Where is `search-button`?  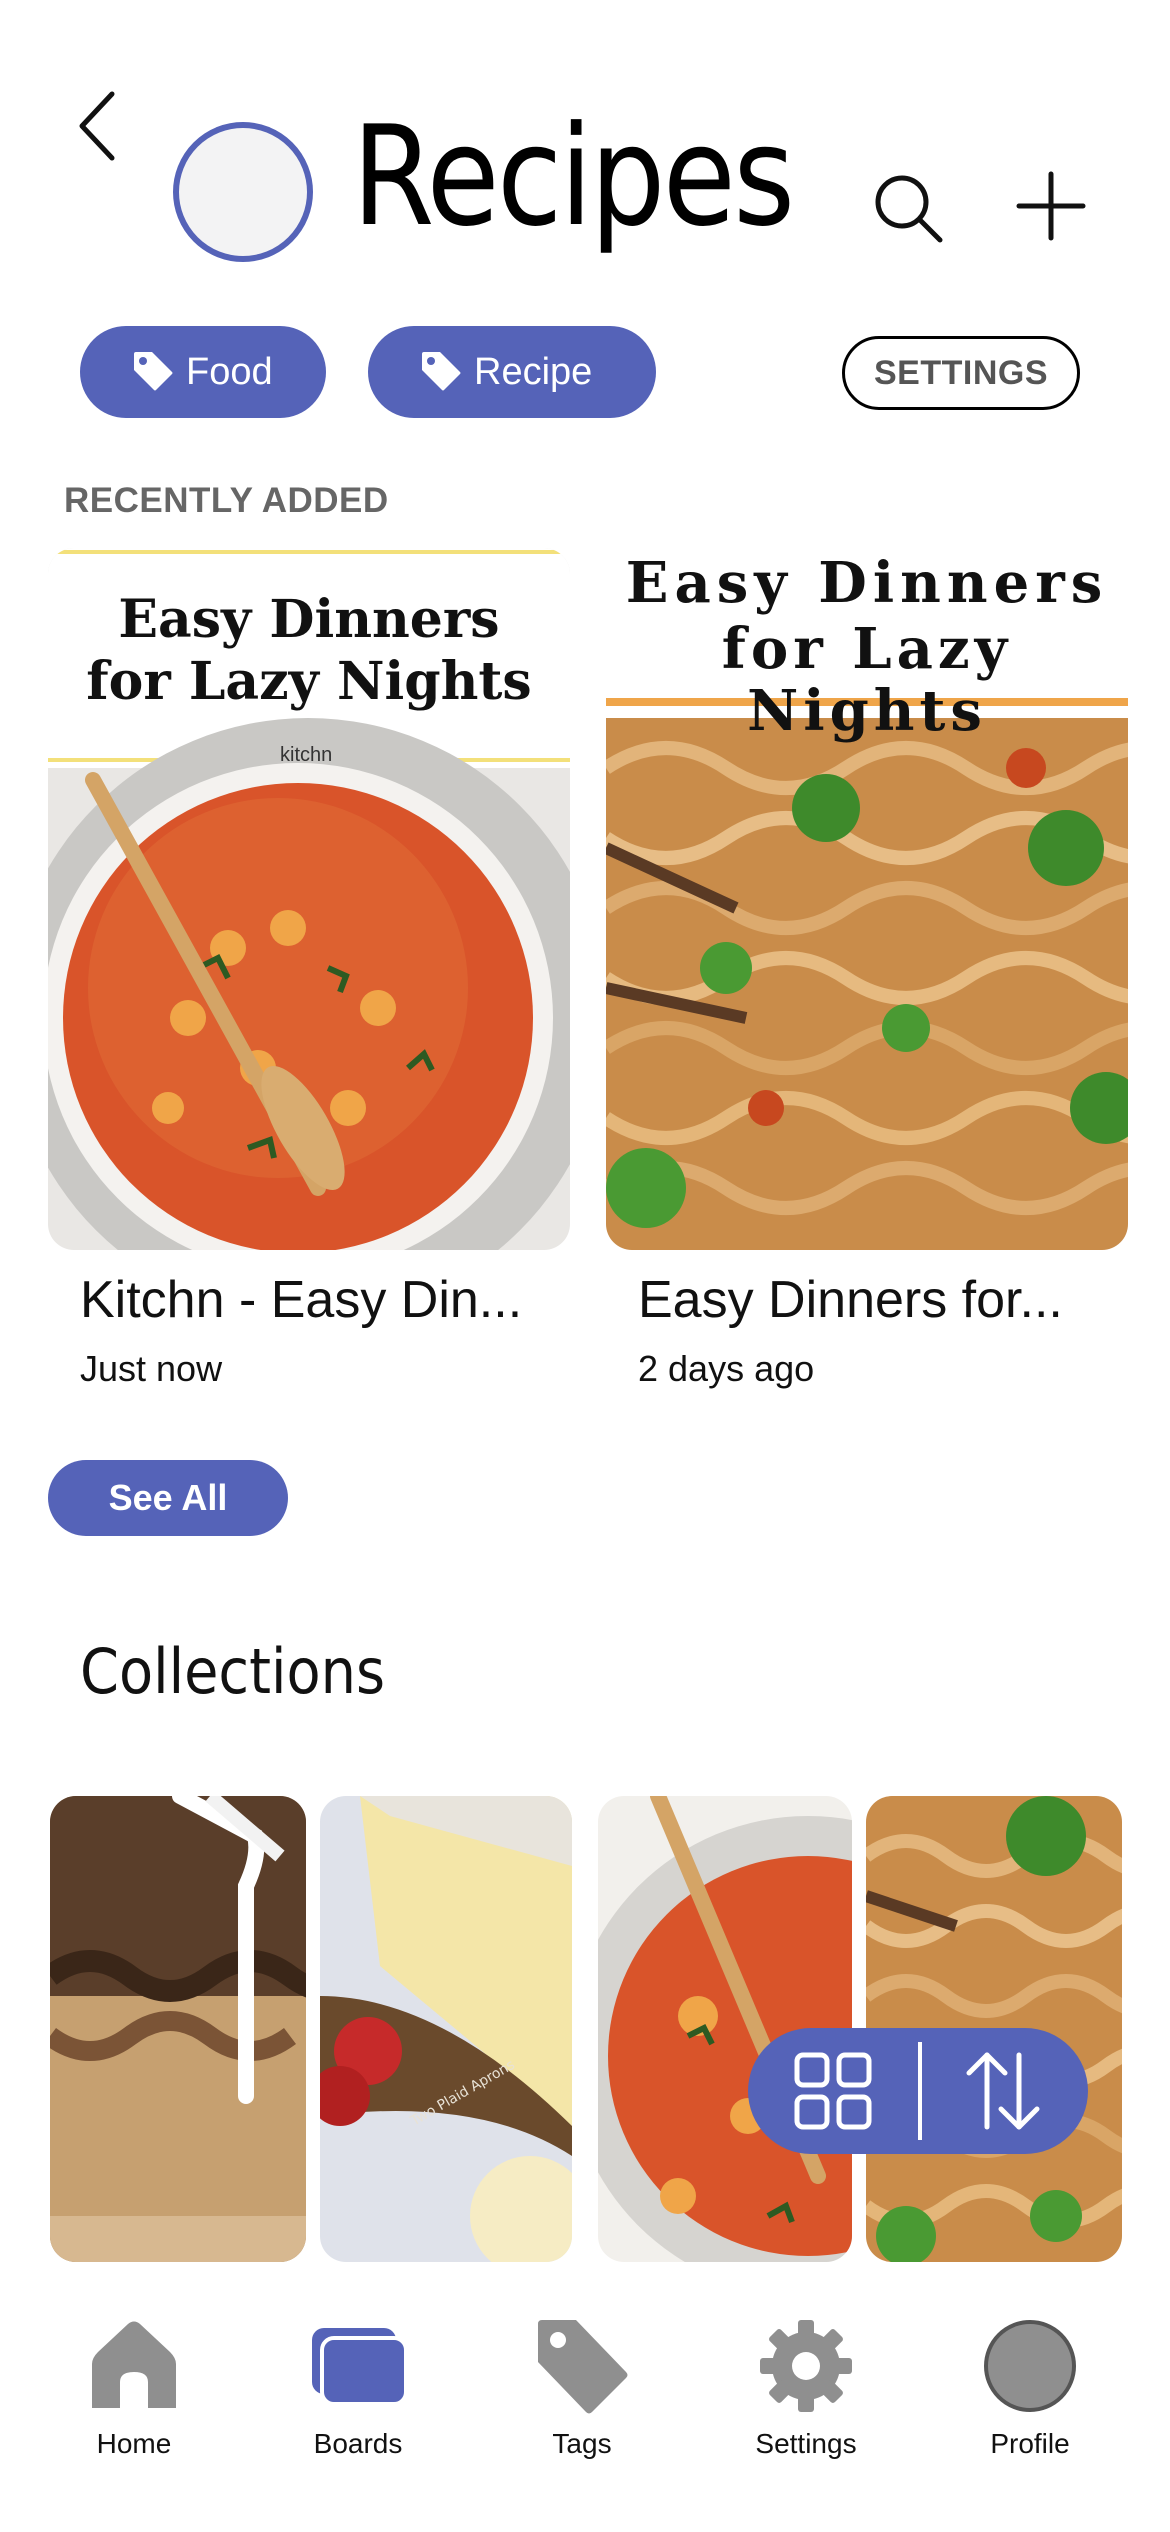
search-button is located at coordinates (908, 208).